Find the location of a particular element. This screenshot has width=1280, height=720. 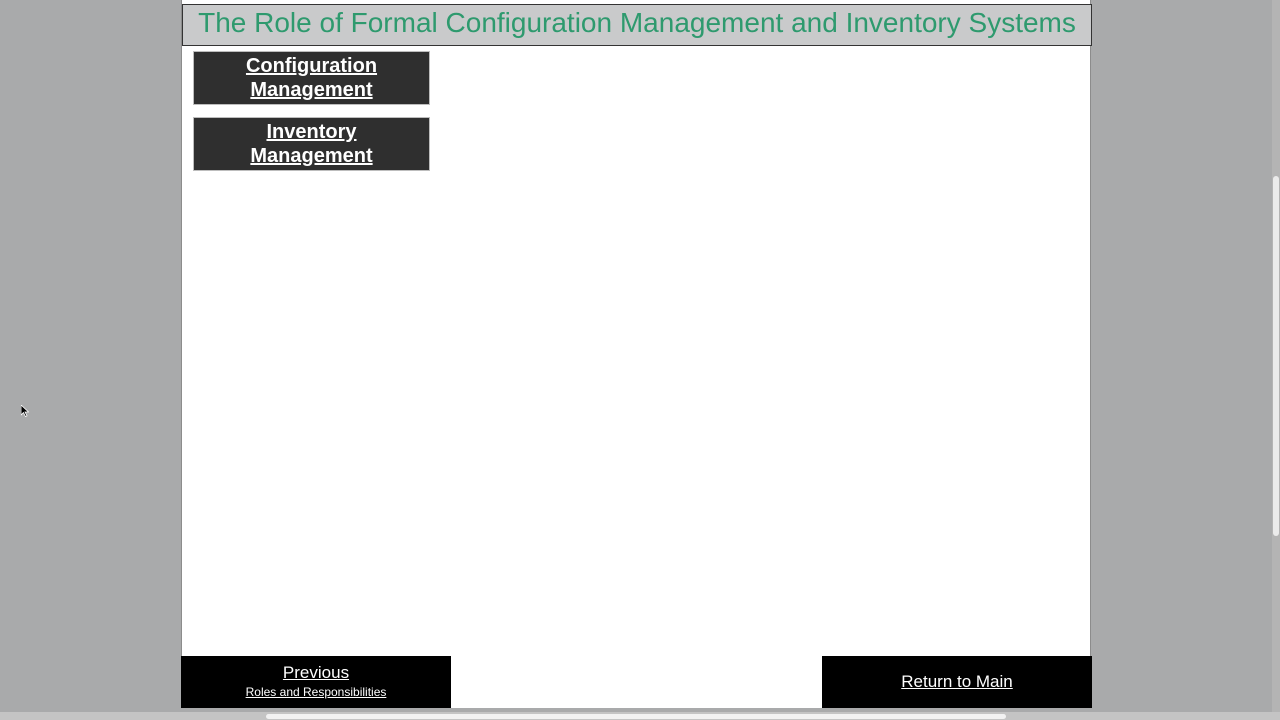

return-to-main-button: Return to Main is located at coordinates (957, 682).